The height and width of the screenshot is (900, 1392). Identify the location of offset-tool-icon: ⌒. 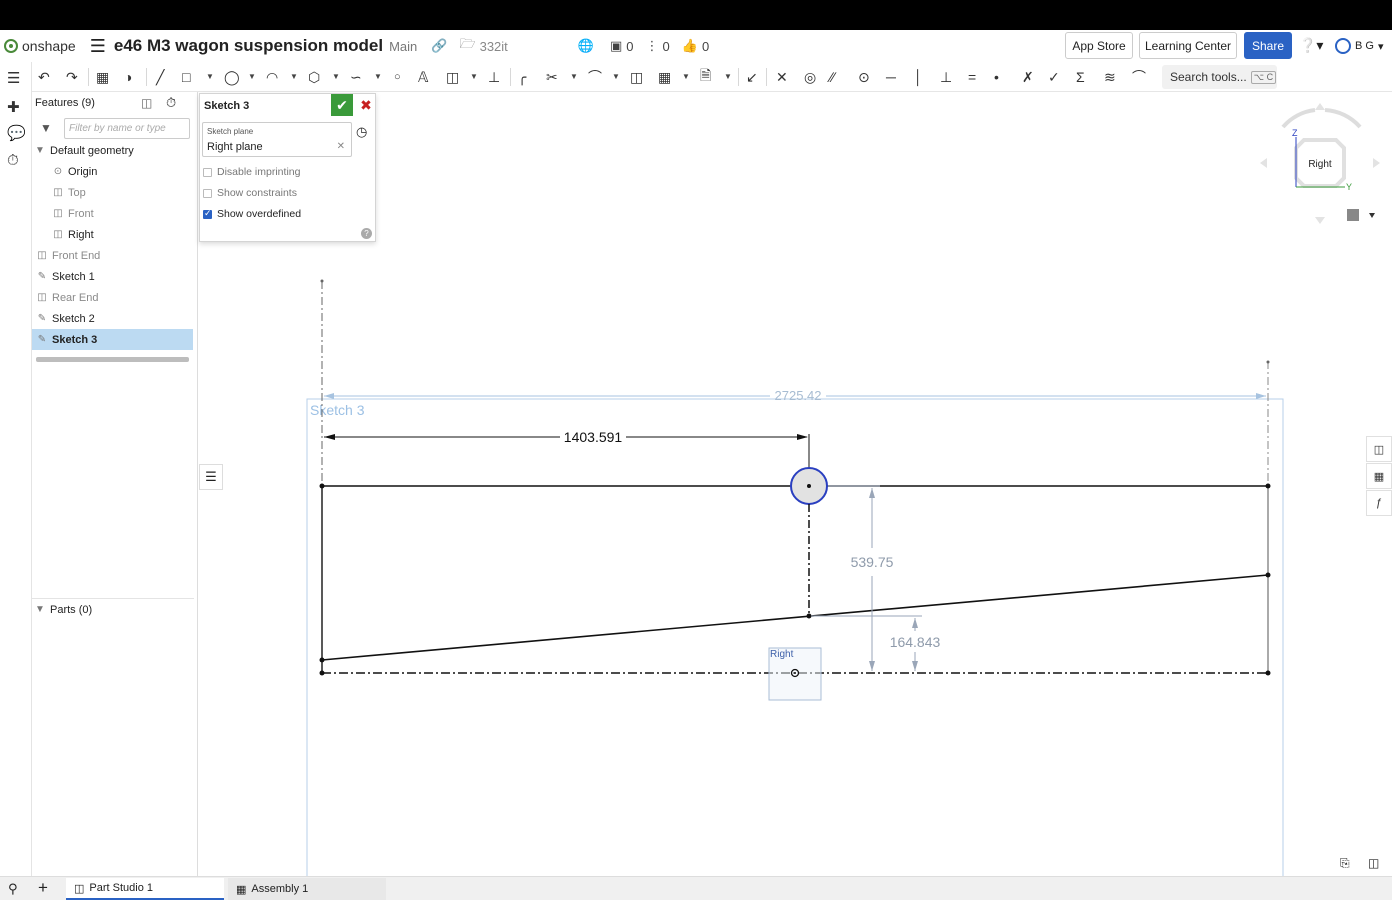
(595, 77).